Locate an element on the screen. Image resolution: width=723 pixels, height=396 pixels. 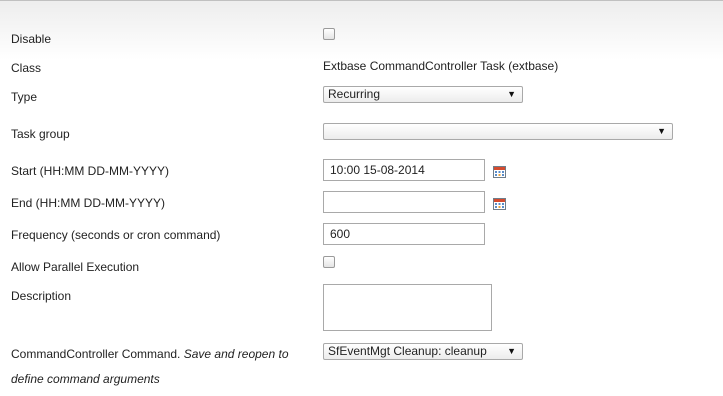
type-select: Recurring ▼ is located at coordinates (423, 94).